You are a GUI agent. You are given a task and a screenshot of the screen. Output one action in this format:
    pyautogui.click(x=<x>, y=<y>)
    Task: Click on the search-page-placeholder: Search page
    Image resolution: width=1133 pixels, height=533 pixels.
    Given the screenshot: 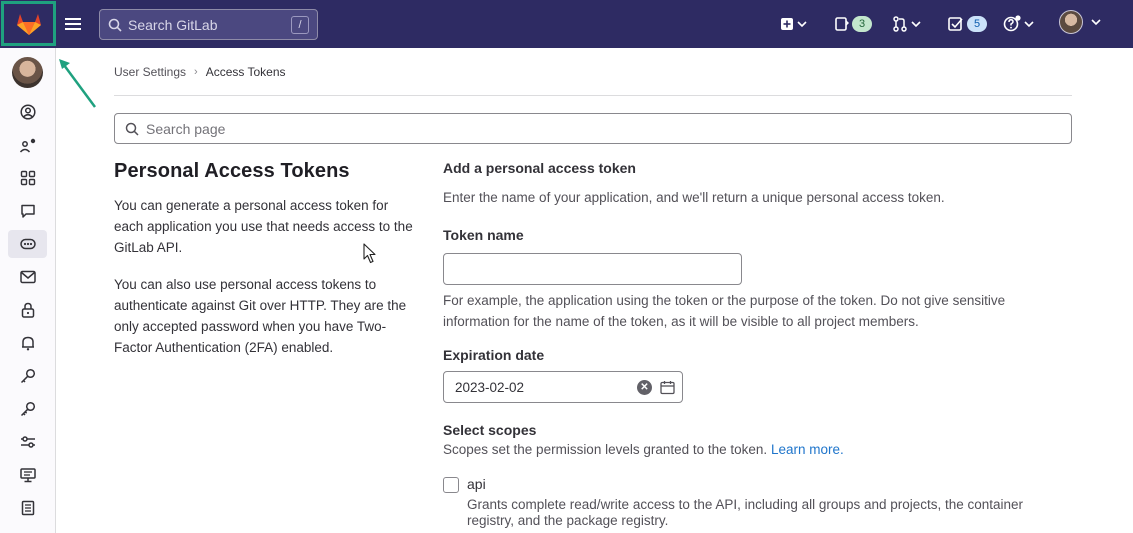 What is the action you would take?
    pyautogui.click(x=186, y=128)
    